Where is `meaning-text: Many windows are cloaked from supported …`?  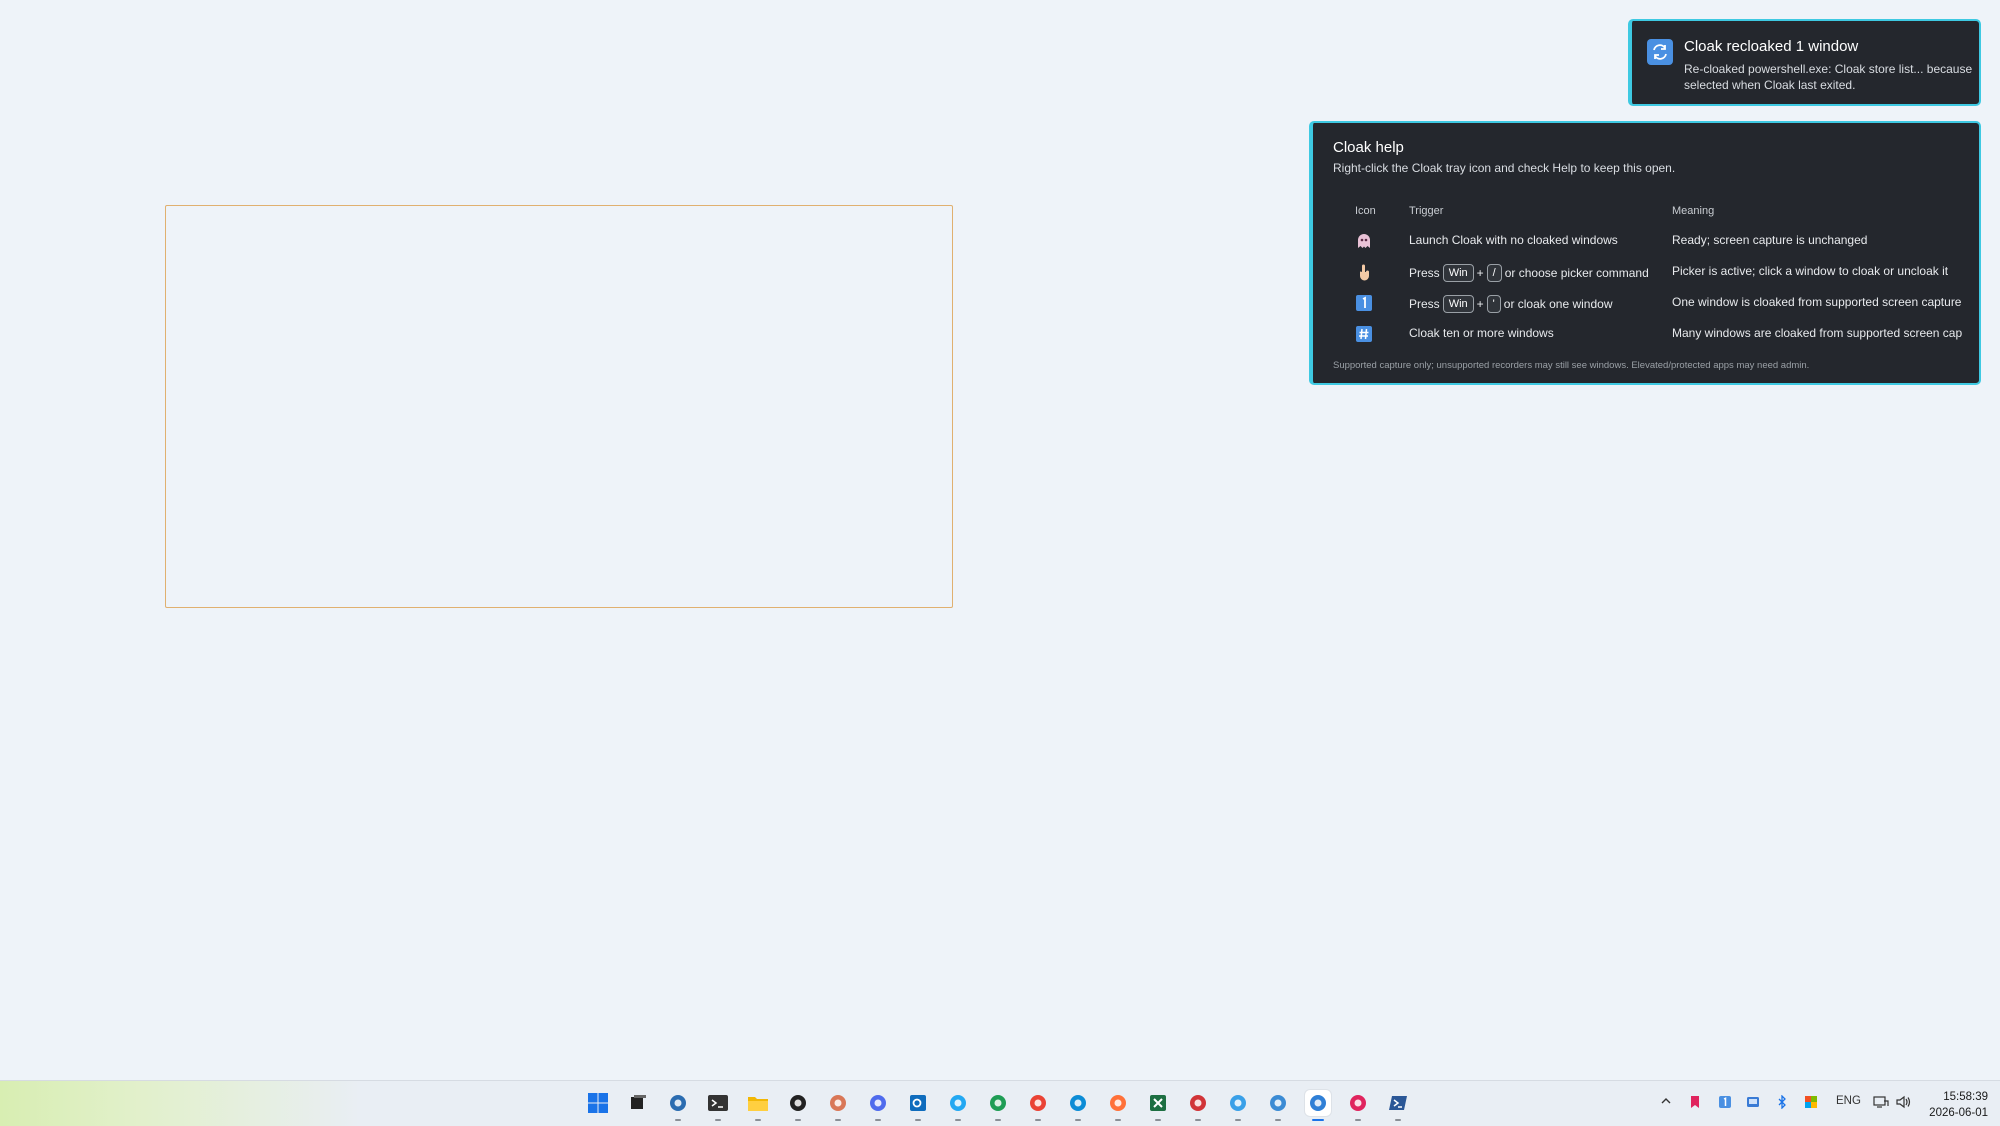
meaning-text: Many windows are cloaked from supported … is located at coordinates (1817, 333).